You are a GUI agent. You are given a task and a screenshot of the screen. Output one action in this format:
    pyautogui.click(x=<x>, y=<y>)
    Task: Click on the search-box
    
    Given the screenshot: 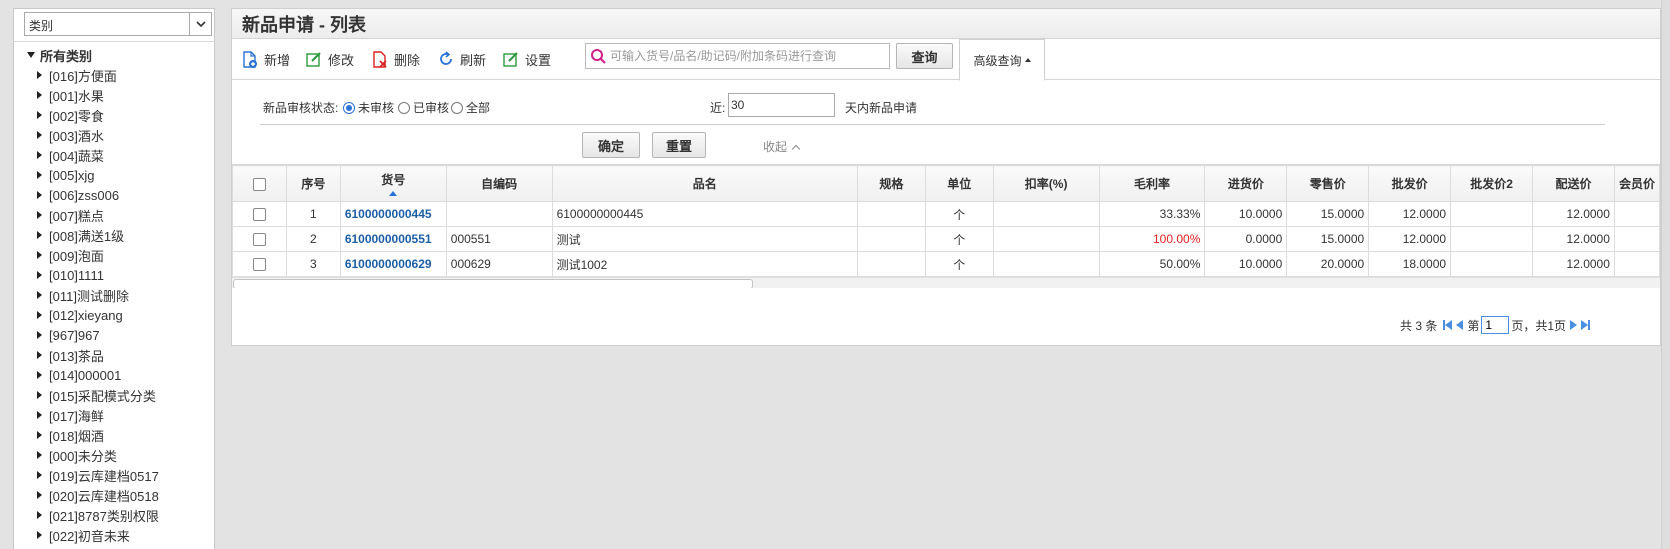 What is the action you would take?
    pyautogui.click(x=737, y=56)
    